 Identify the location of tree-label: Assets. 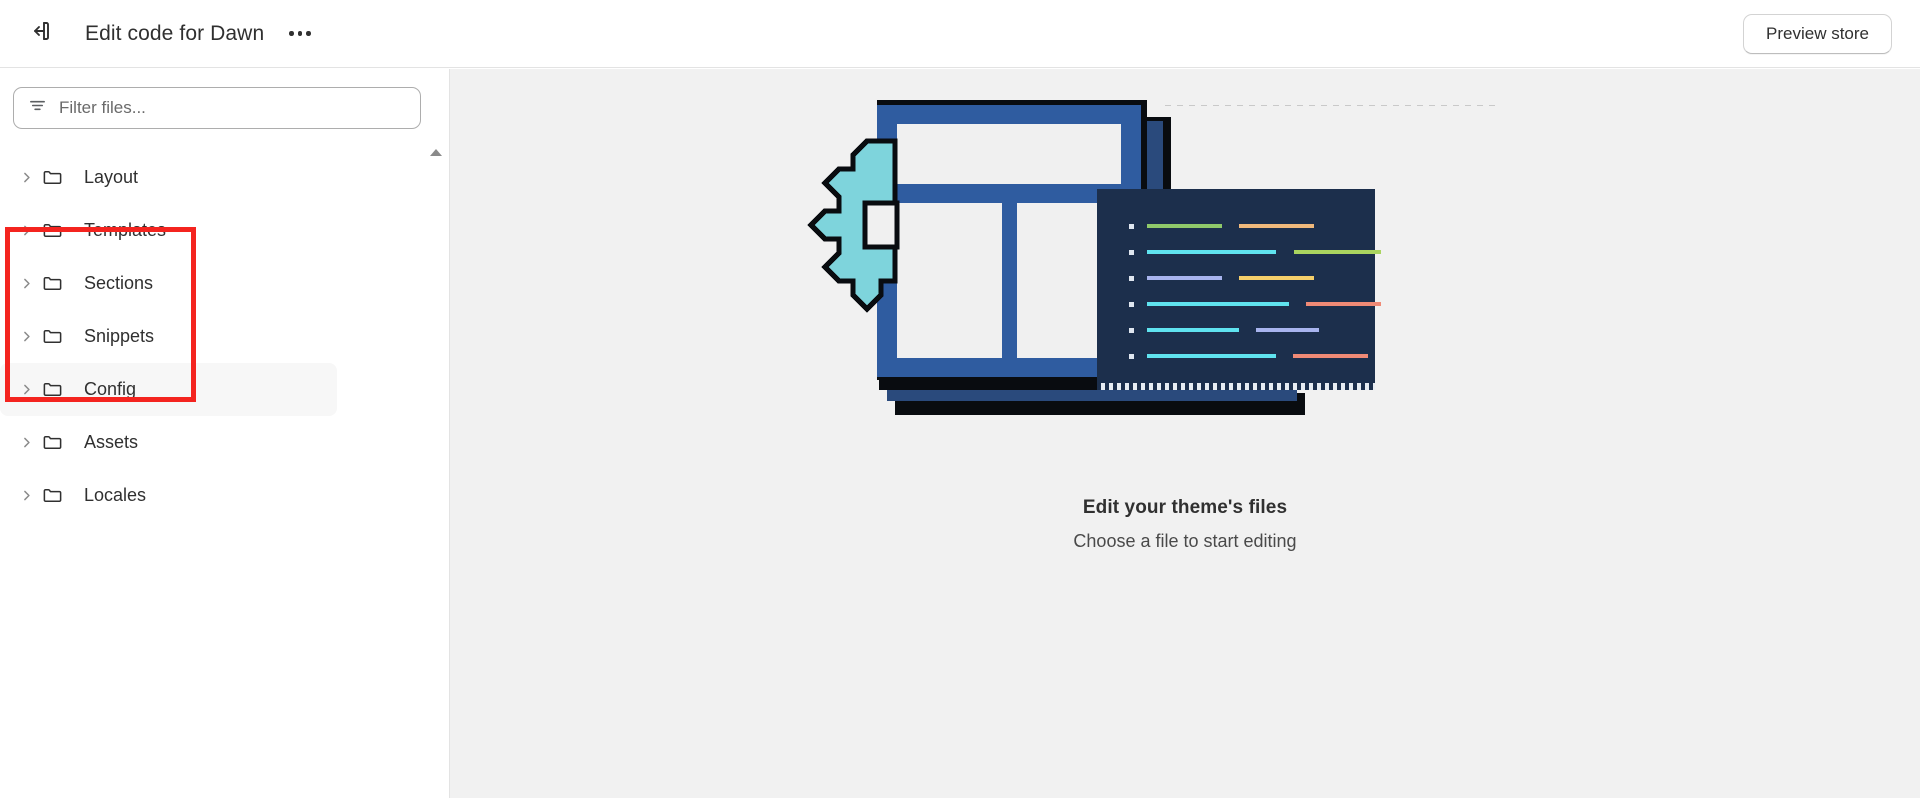
(111, 442).